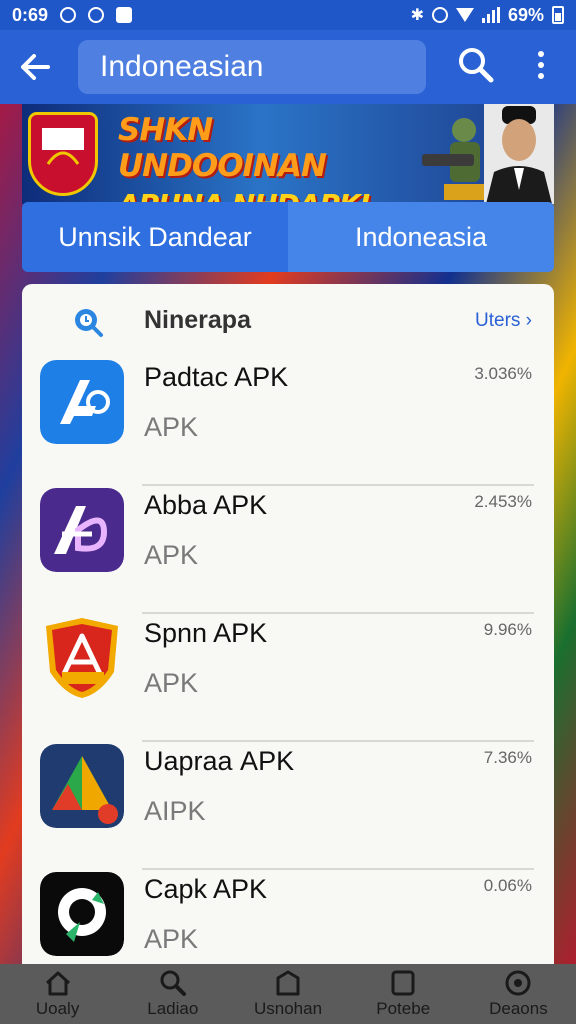 The width and height of the screenshot is (576, 1024). I want to click on search-button, so click(476, 65).